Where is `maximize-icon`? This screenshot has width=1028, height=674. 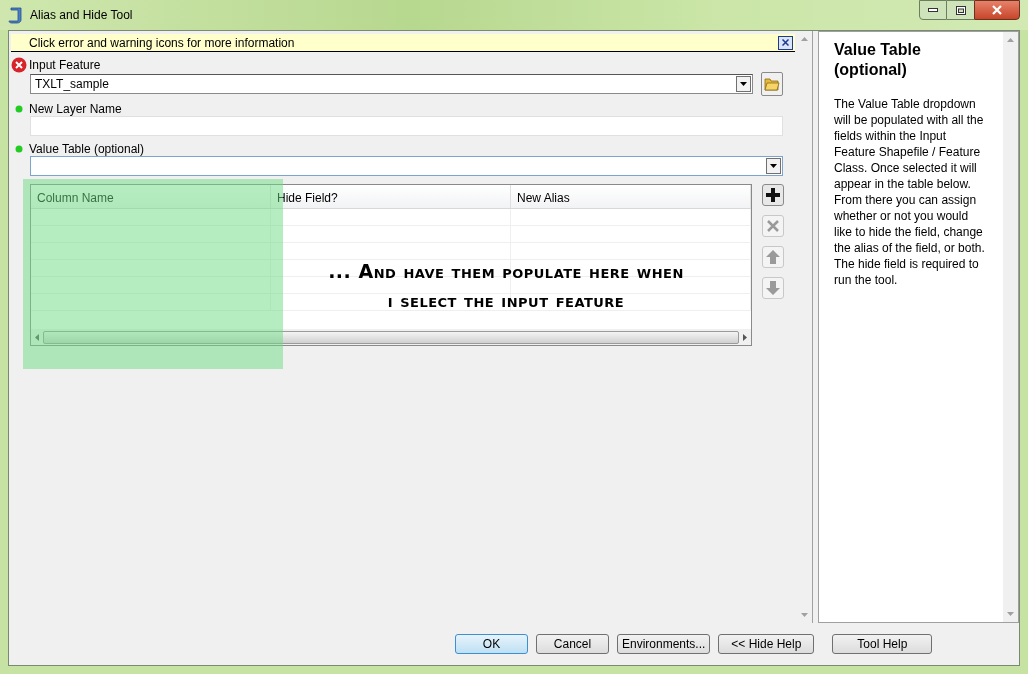
maximize-icon is located at coordinates (960, 10).